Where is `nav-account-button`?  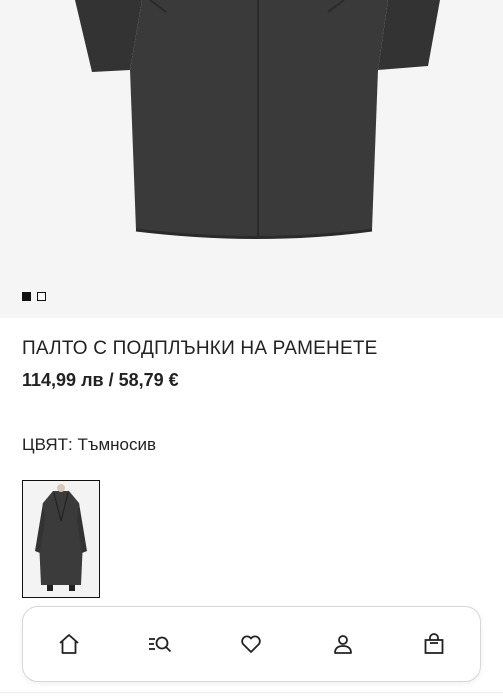
nav-account-button is located at coordinates (343, 644).